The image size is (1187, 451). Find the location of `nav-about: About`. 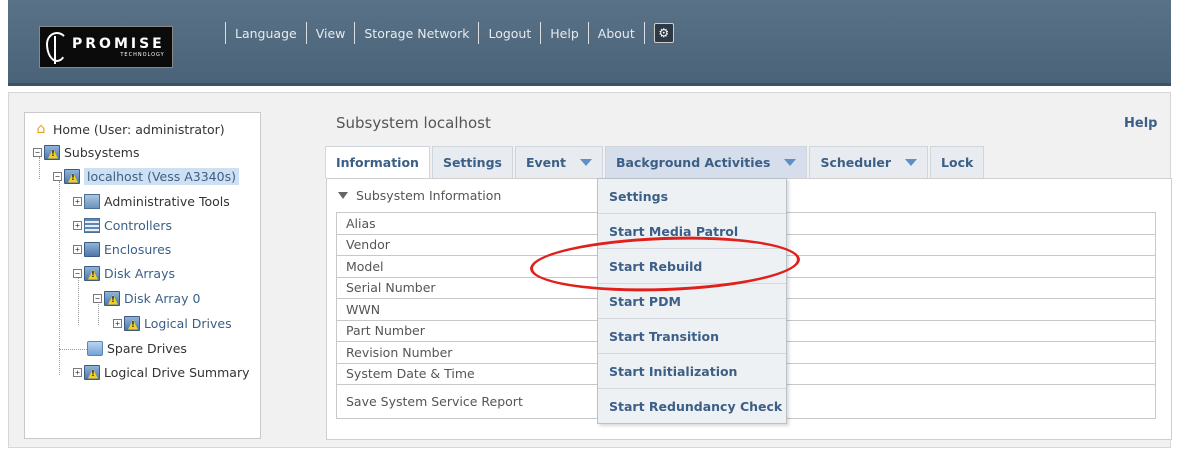

nav-about: About is located at coordinates (616, 33).